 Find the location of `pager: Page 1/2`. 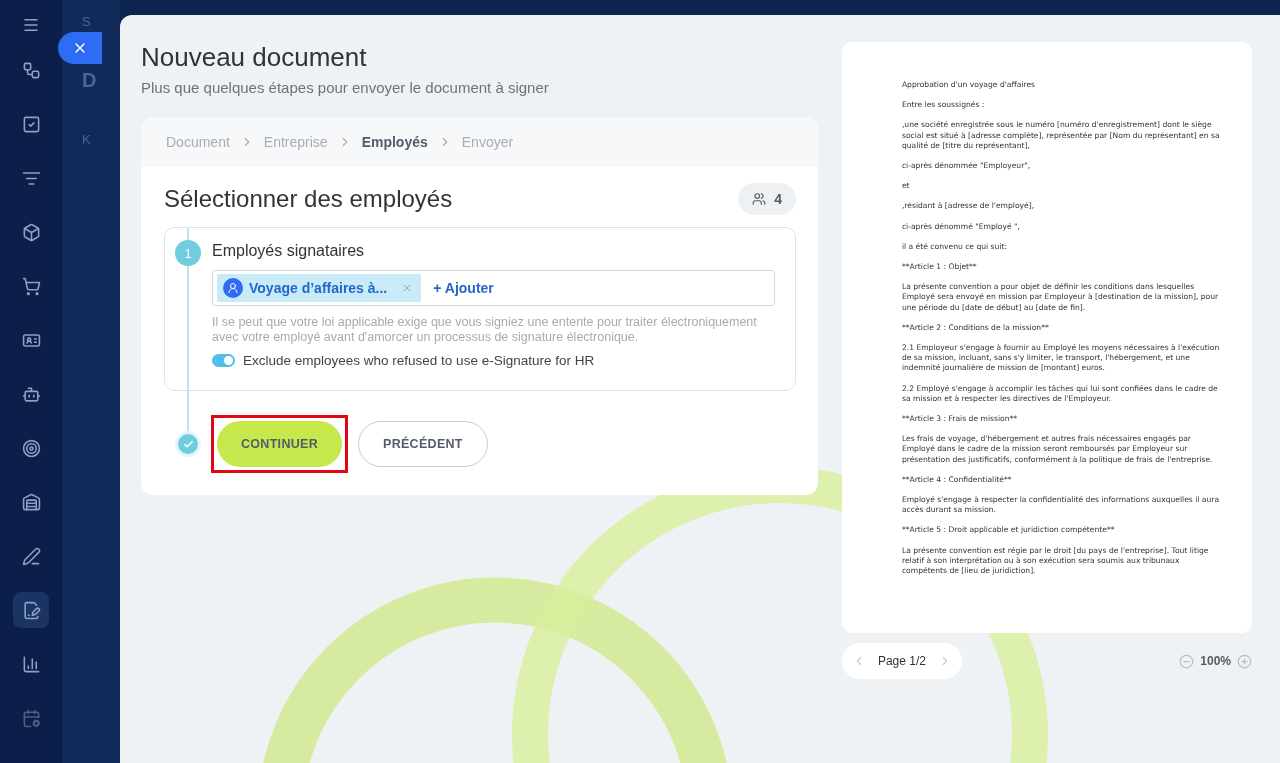

pager: Page 1/2 is located at coordinates (901, 661).